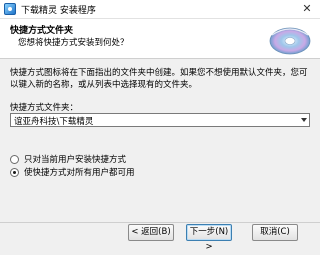  I want to click on next-button: 下一步(N) >, so click(209, 238).